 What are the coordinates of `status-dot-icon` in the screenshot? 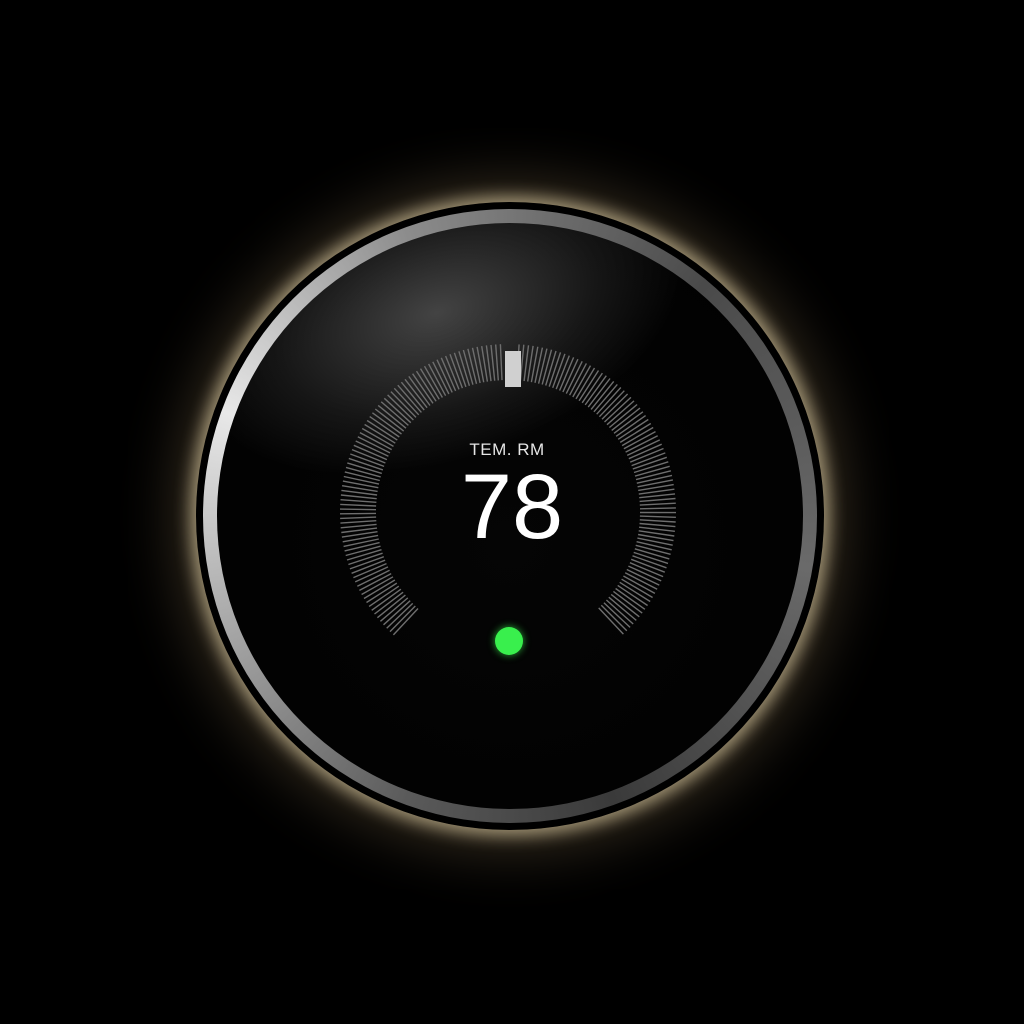 It's located at (509, 641).